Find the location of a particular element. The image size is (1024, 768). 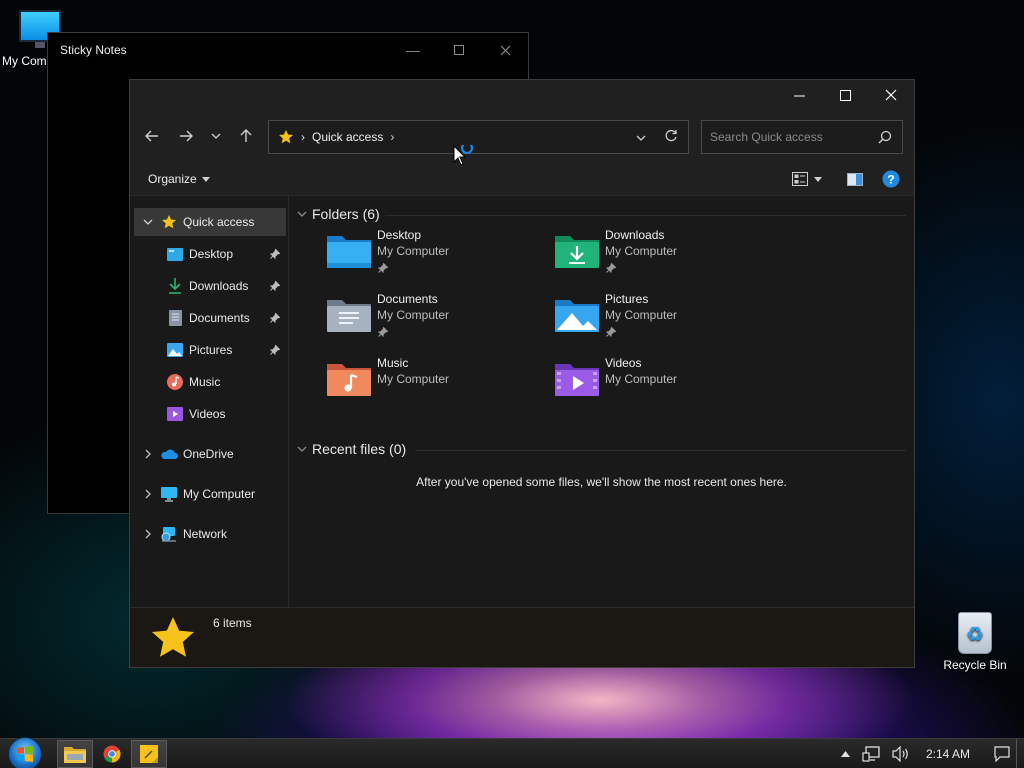

navigation-bar: › Quick access › is located at coordinates (522, 136).